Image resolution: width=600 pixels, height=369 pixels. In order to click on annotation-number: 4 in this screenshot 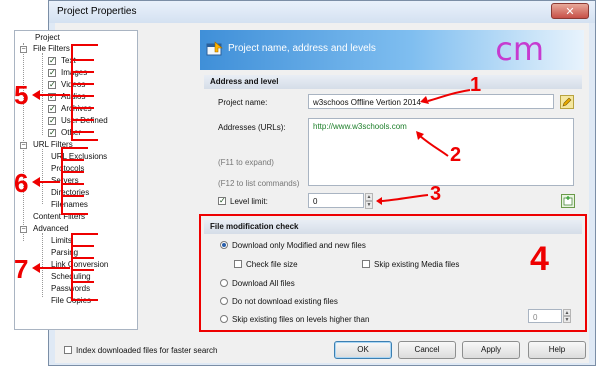, I will do `click(539, 259)`.